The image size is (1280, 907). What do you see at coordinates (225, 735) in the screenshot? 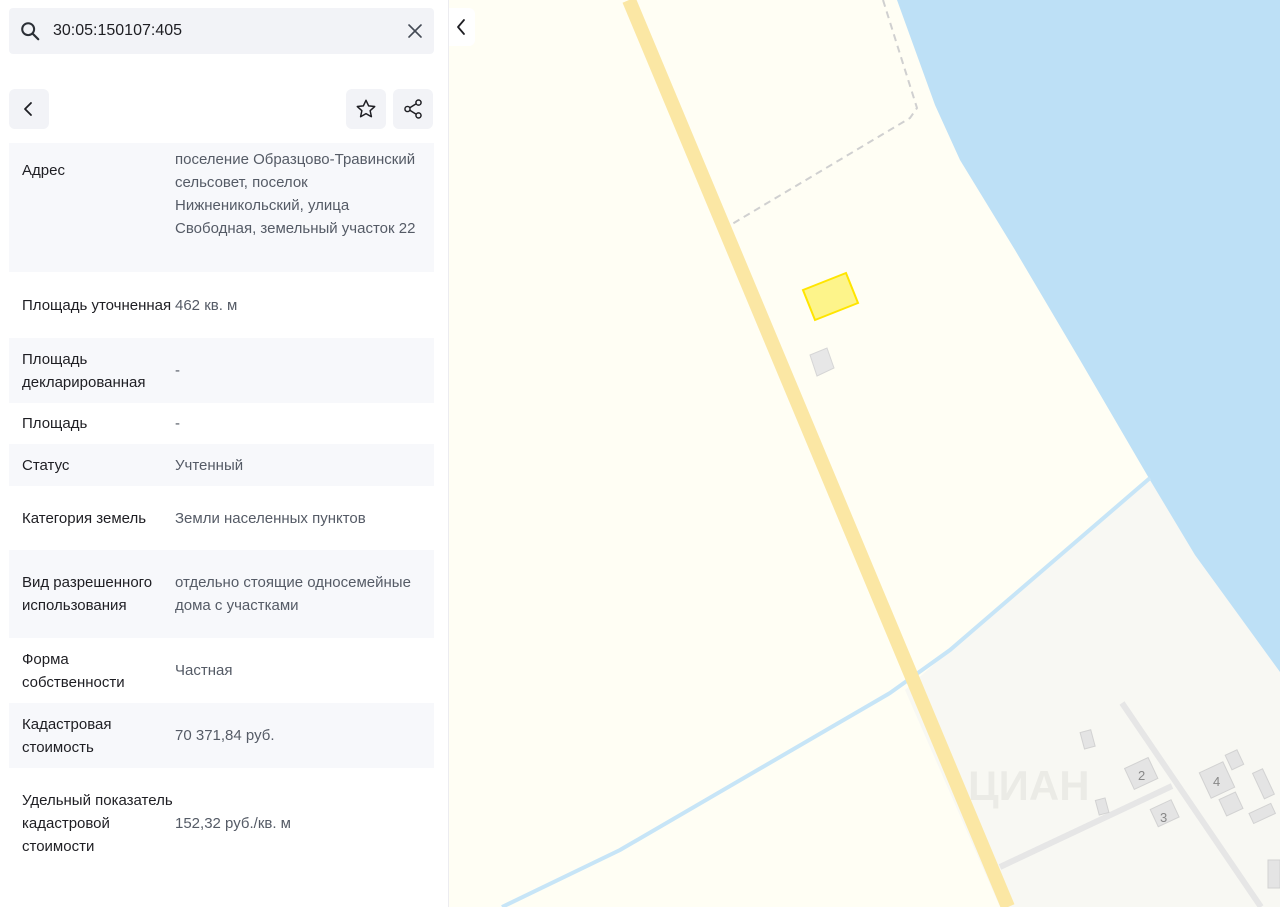
I see `property-value: 70 371,84 руб.` at bounding box center [225, 735].